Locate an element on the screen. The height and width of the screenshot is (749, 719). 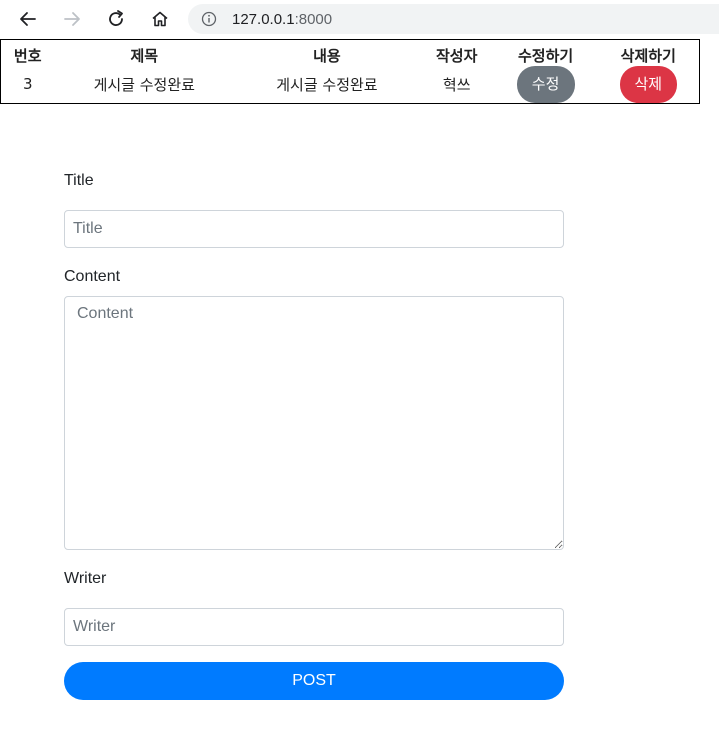
row-writer: 혁쓰 is located at coordinates (456, 84).